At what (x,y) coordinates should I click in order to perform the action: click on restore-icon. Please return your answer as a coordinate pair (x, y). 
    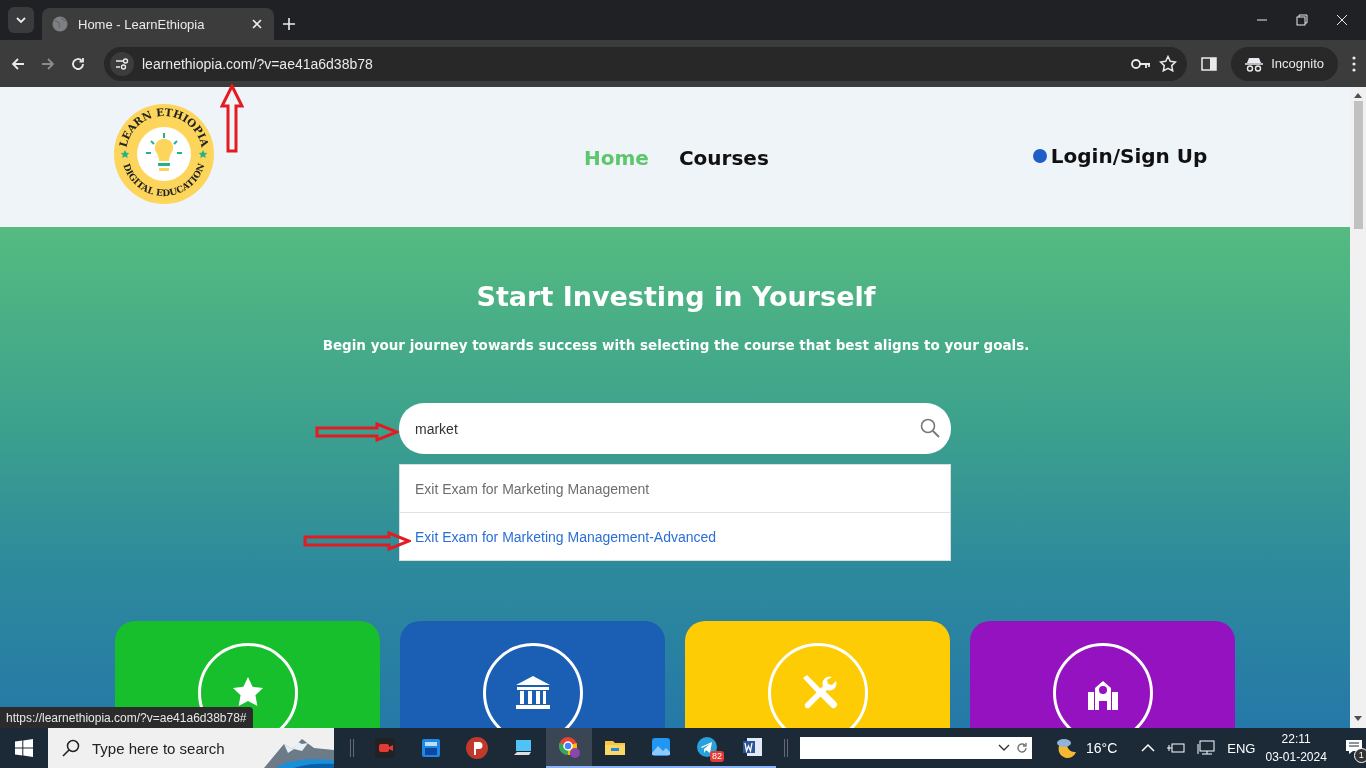
    Looking at the image, I should click on (1302, 20).